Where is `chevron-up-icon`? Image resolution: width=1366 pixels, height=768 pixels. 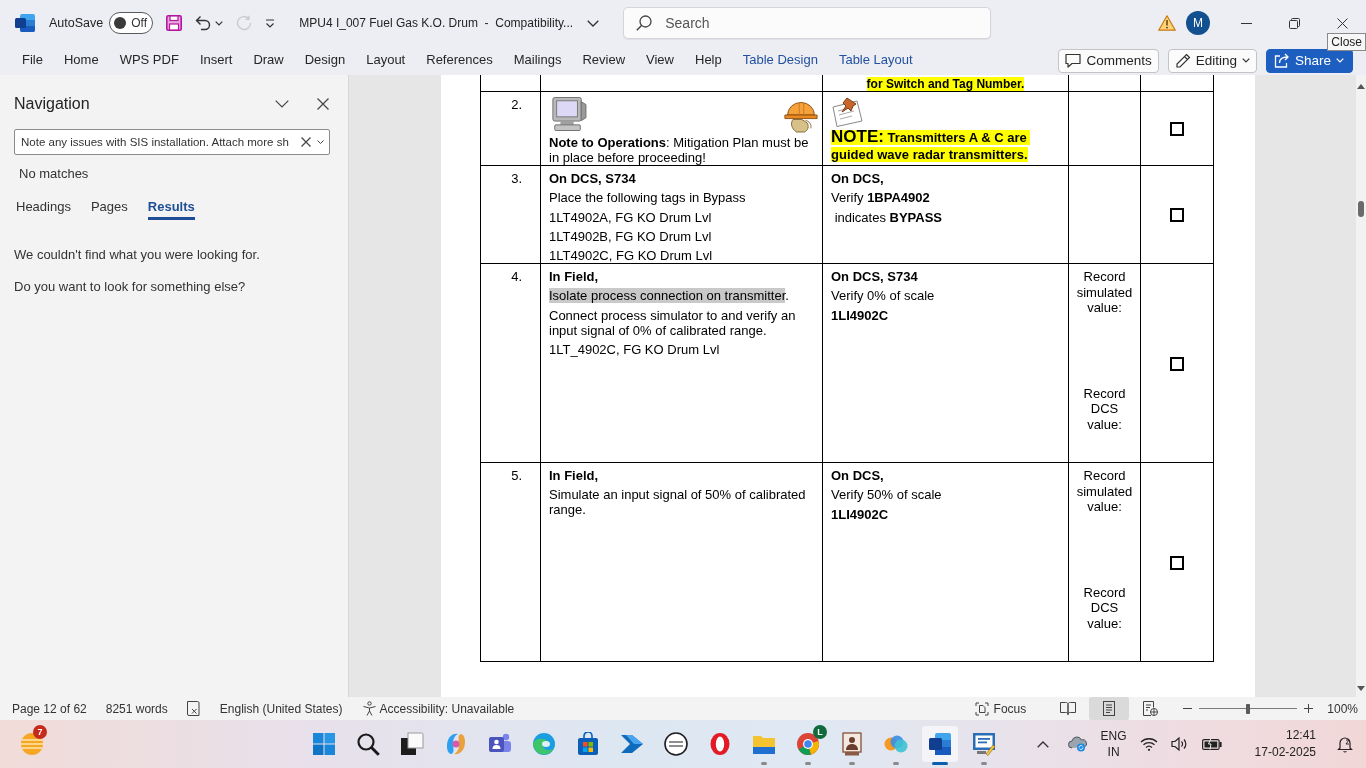
chevron-up-icon is located at coordinates (1042, 744).